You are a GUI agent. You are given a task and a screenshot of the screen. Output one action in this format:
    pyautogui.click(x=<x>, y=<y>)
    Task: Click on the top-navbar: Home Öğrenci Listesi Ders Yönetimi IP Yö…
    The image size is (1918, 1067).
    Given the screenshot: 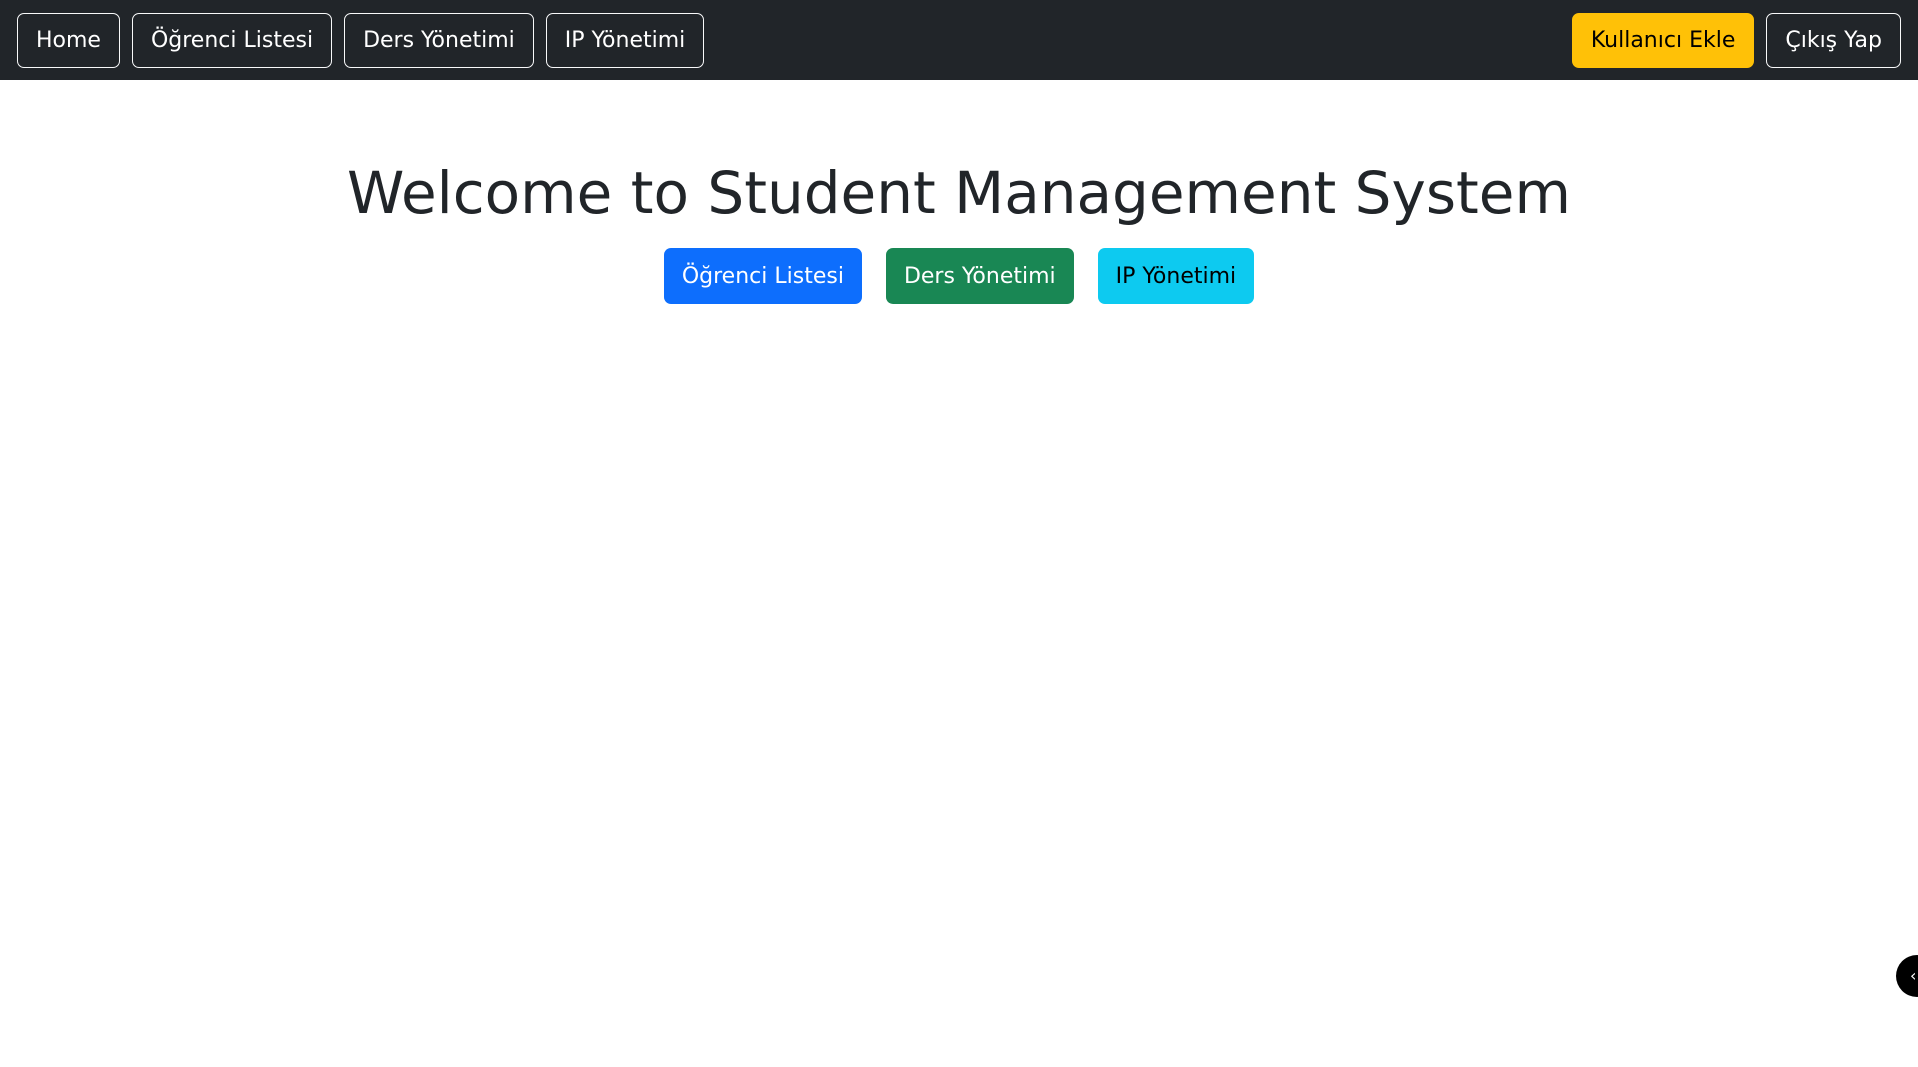 What is the action you would take?
    pyautogui.click(x=959, y=40)
    